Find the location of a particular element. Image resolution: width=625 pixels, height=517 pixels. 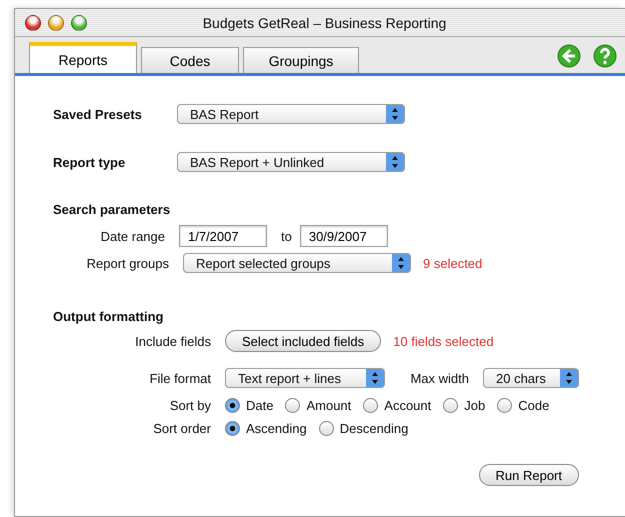

radio-label: Date is located at coordinates (260, 405).